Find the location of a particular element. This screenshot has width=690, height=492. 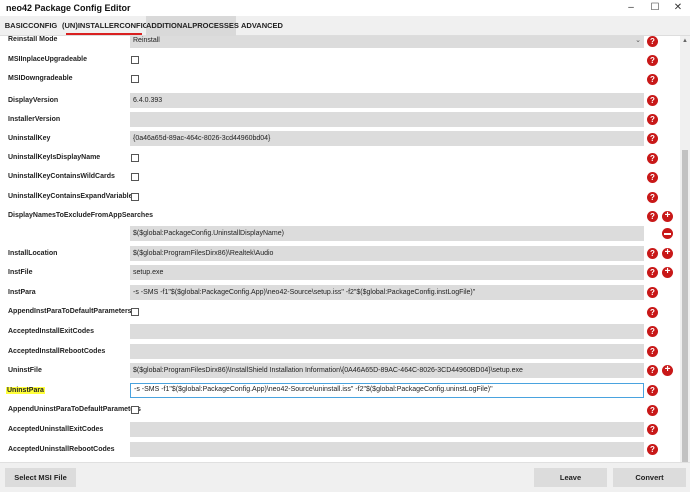

msi-downgradeable-checkbox is located at coordinates (135, 79).